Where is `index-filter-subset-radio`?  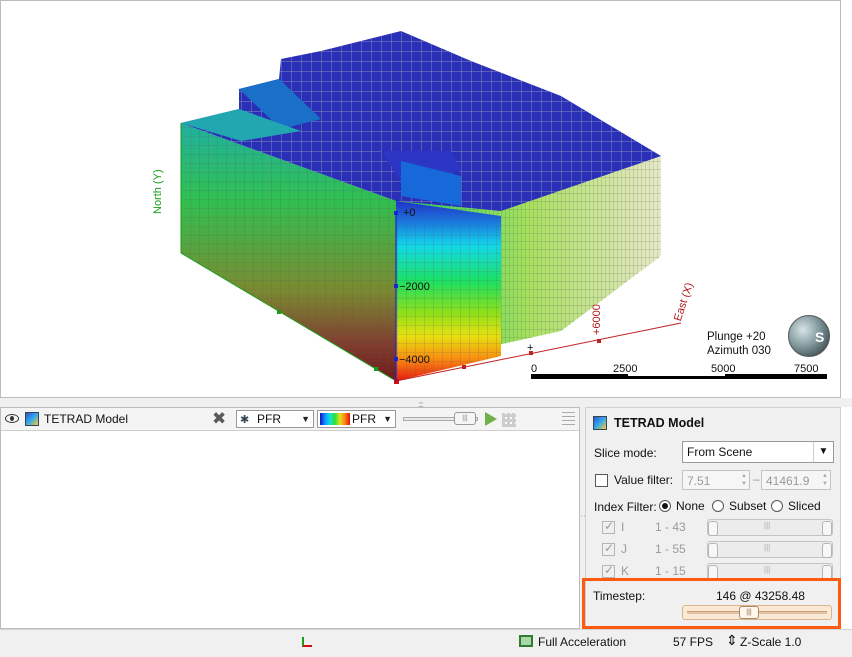 index-filter-subset-radio is located at coordinates (718, 506).